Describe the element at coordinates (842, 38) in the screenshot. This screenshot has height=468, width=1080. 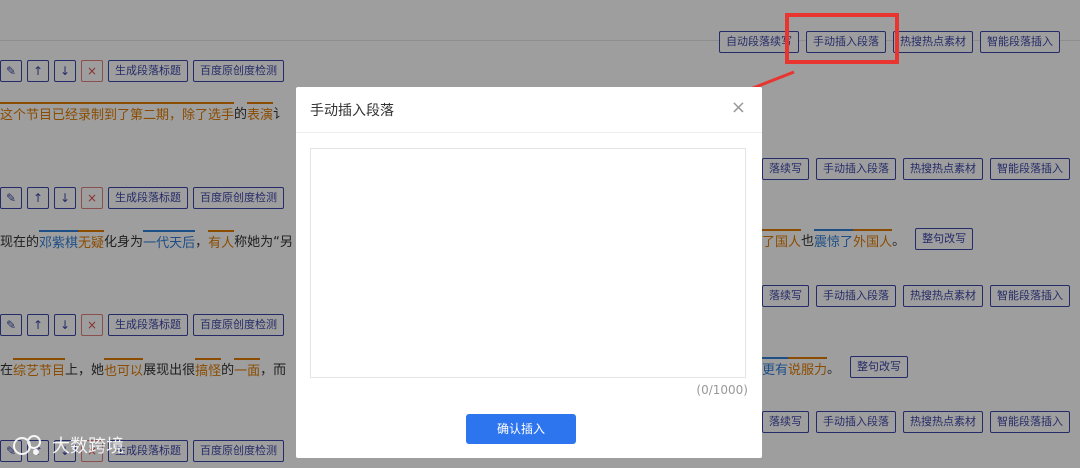
I see `annotation-highlight-box` at that location.